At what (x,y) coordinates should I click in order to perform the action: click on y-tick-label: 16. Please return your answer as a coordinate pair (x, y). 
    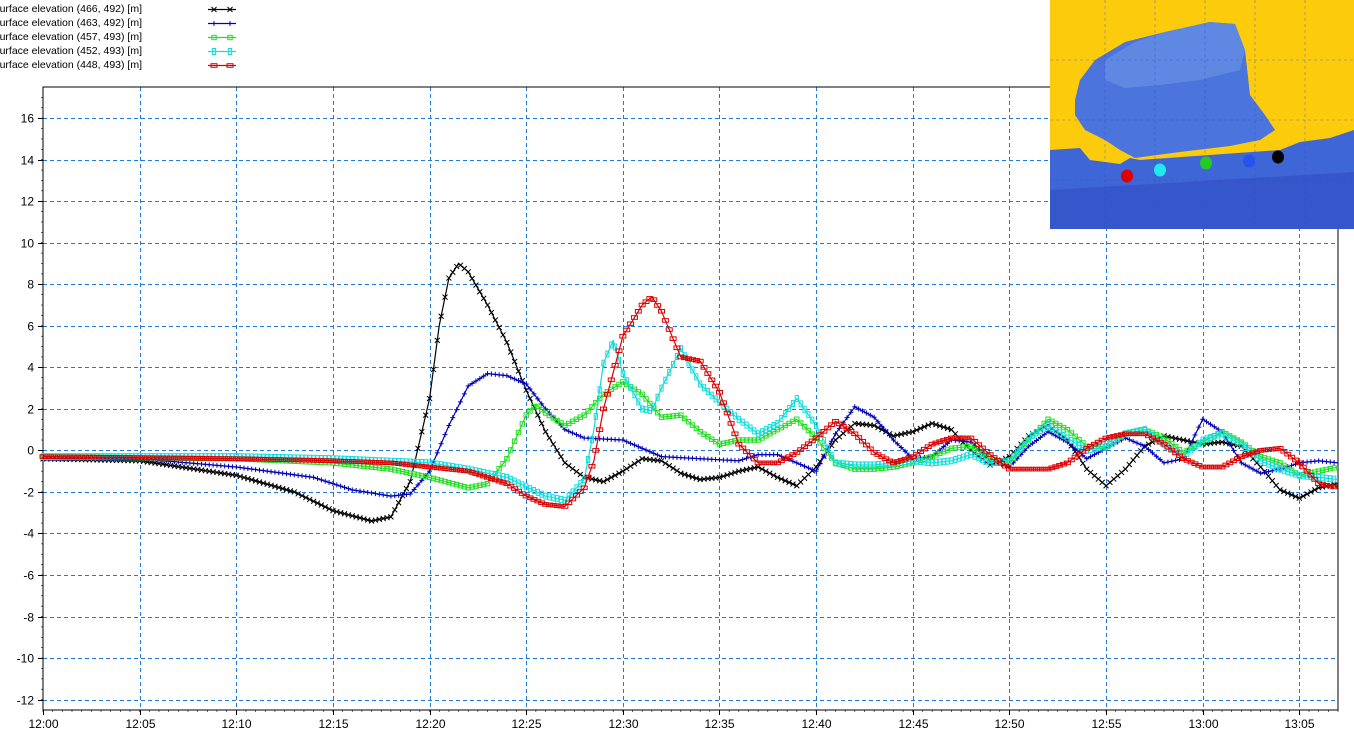
    Looking at the image, I should click on (28, 119).